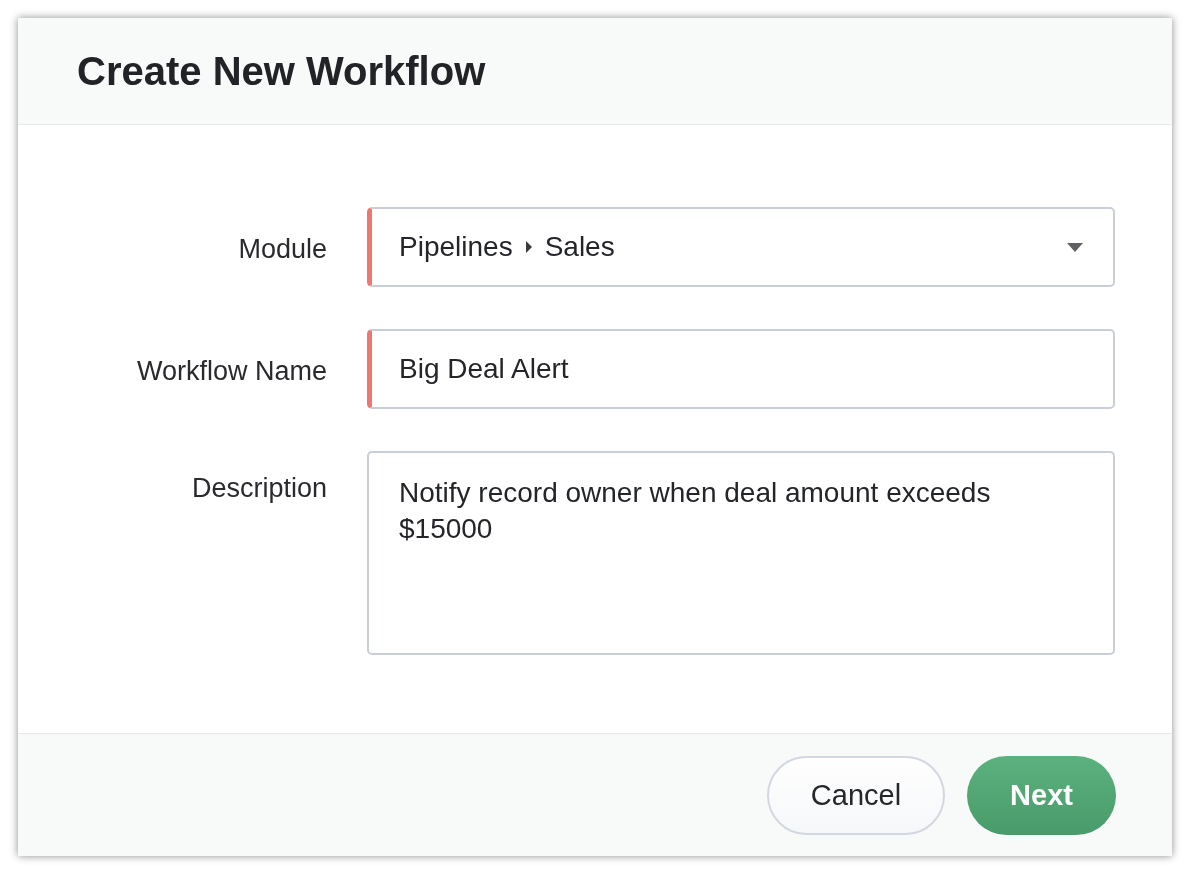 The image size is (1190, 874). What do you see at coordinates (741, 369) in the screenshot?
I see `text-input-field: Big Deal Alert` at bounding box center [741, 369].